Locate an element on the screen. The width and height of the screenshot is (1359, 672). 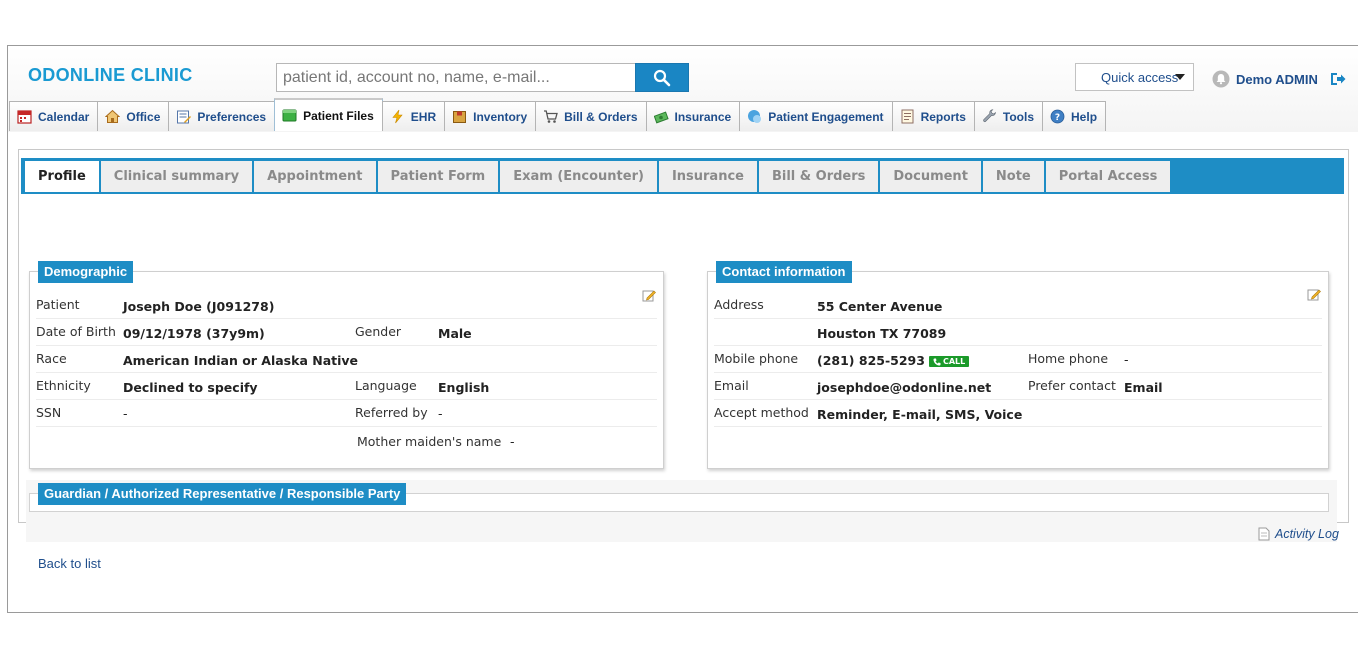
money-icon is located at coordinates (661, 117).